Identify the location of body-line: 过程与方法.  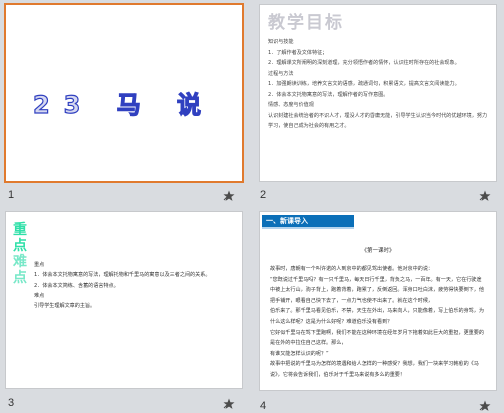
(281, 73).